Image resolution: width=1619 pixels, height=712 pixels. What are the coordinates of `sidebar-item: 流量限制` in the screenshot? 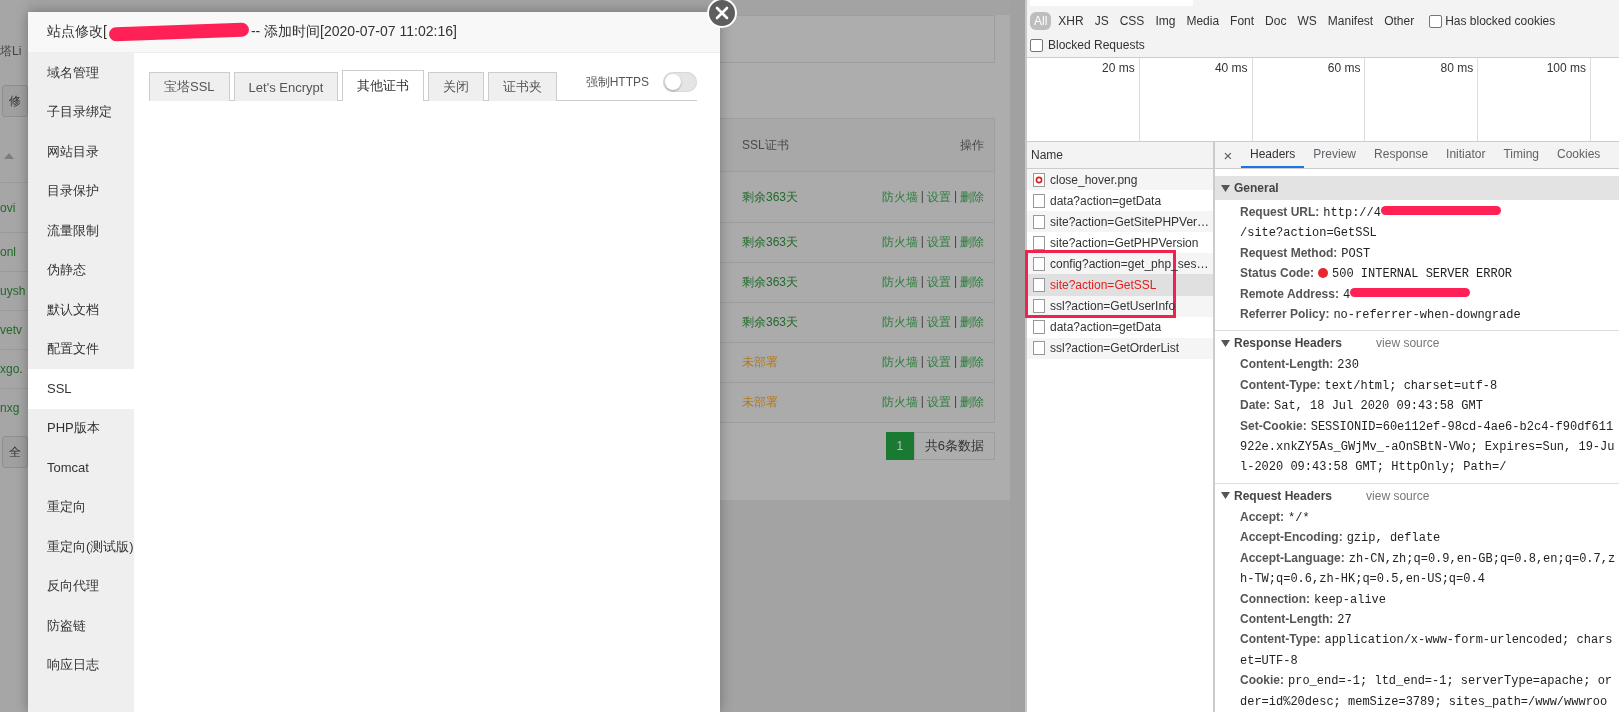 It's located at (81, 231).